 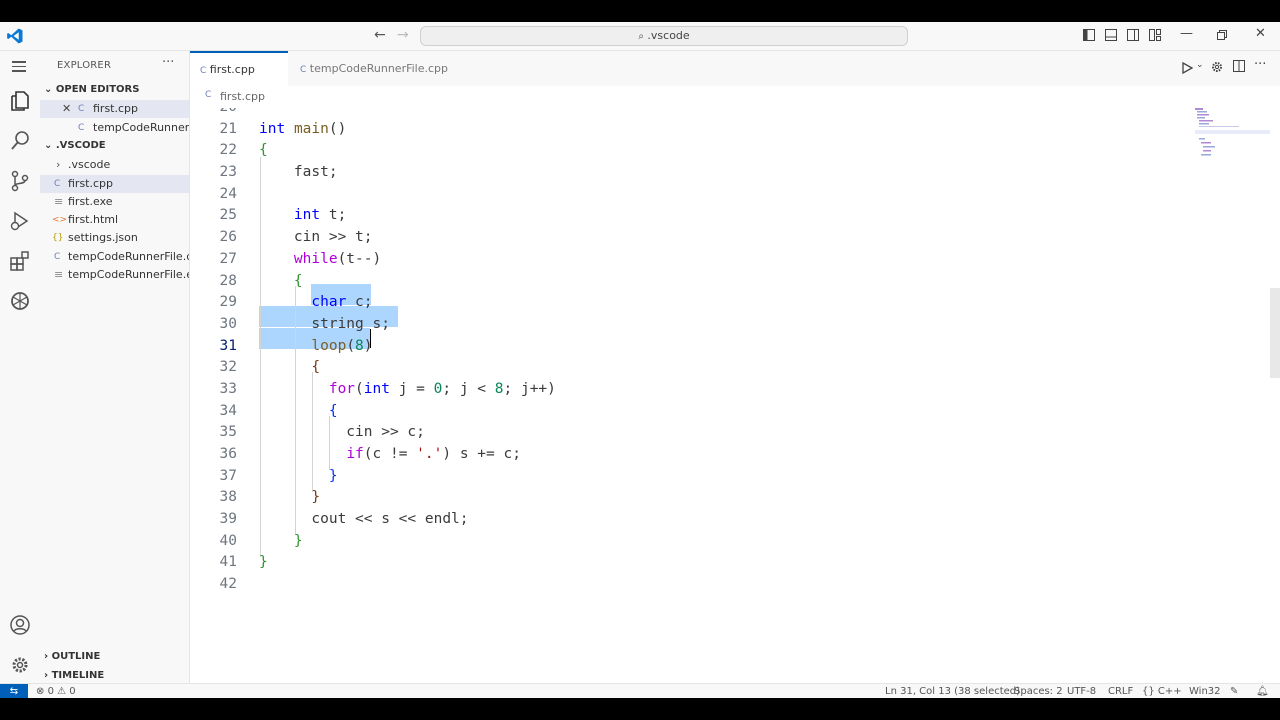 I want to click on minimize-icon: —, so click(x=1186, y=33).